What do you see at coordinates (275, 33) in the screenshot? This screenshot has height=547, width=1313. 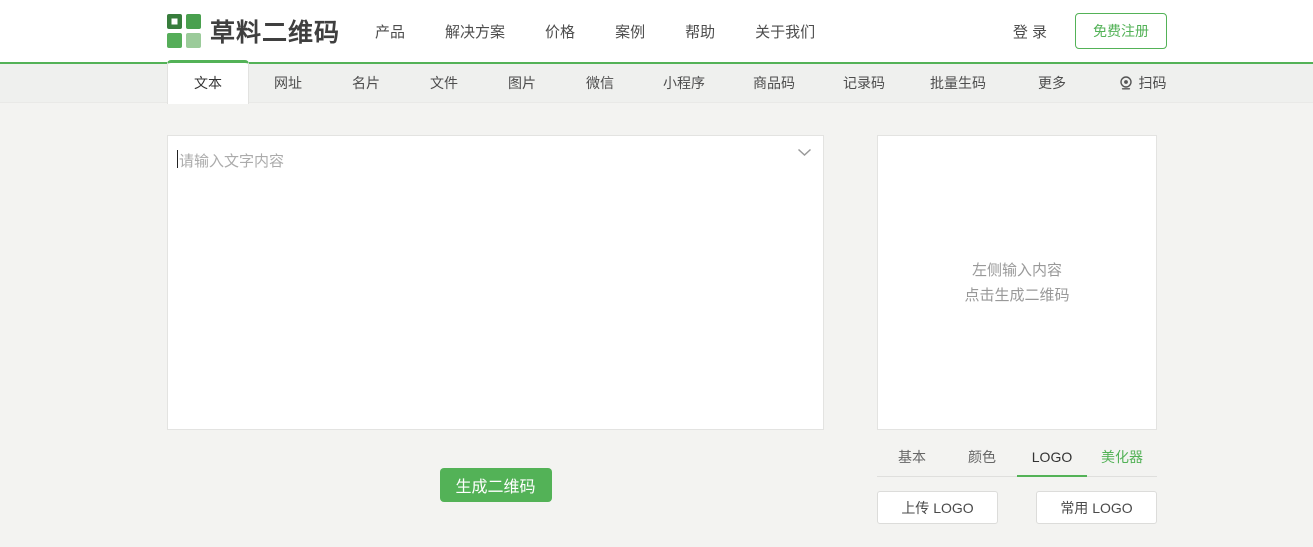 I see `logo-text: 草料二维码` at bounding box center [275, 33].